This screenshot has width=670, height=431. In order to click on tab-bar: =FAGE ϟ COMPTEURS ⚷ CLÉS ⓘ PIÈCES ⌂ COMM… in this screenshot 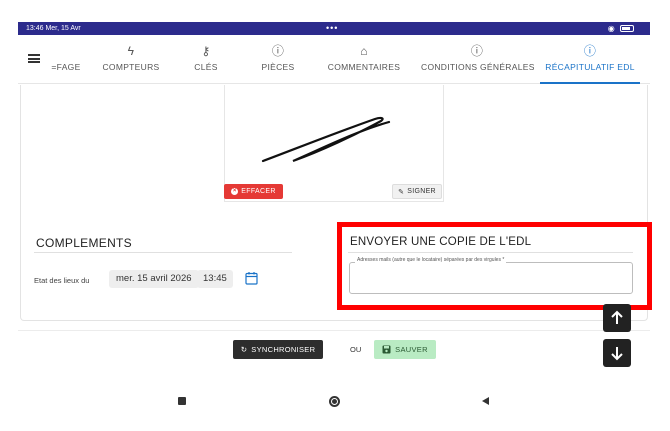, I will do `click(334, 59)`.